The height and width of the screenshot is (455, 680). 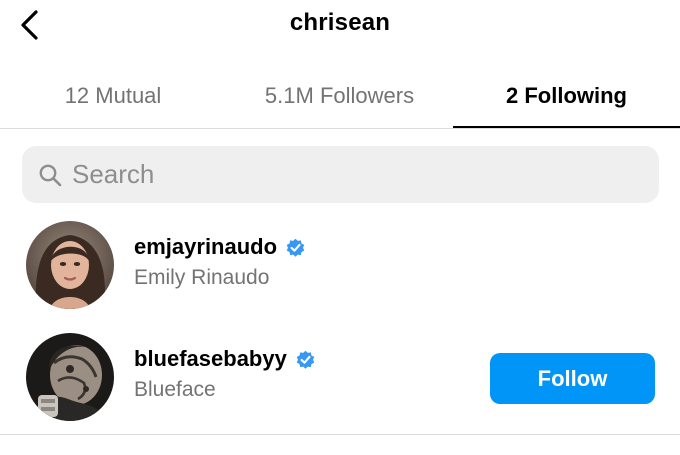 What do you see at coordinates (113, 96) in the screenshot?
I see `tab-mutual: 12 Mutual` at bounding box center [113, 96].